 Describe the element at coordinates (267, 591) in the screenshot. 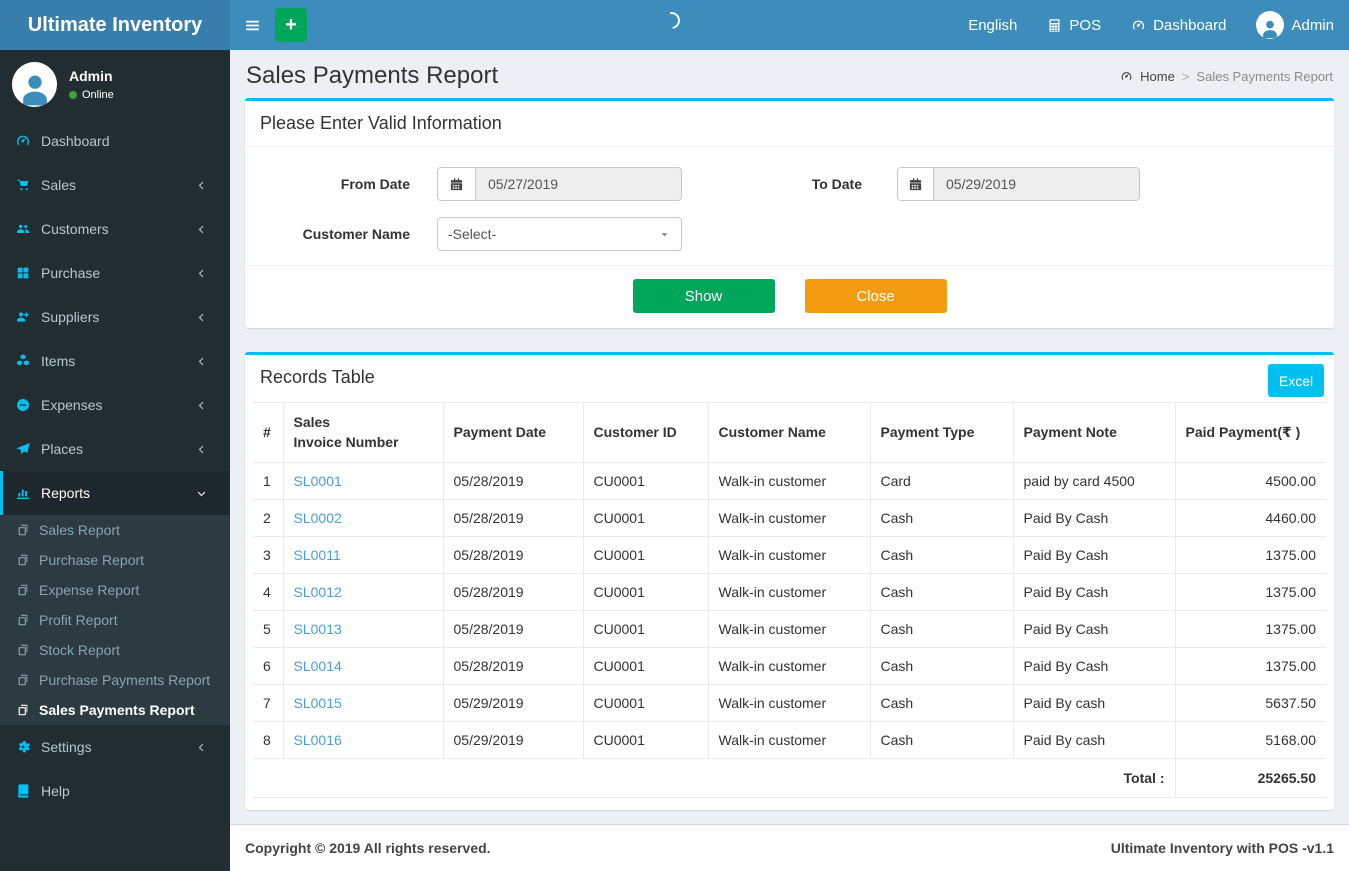

I see `cell: 4` at that location.